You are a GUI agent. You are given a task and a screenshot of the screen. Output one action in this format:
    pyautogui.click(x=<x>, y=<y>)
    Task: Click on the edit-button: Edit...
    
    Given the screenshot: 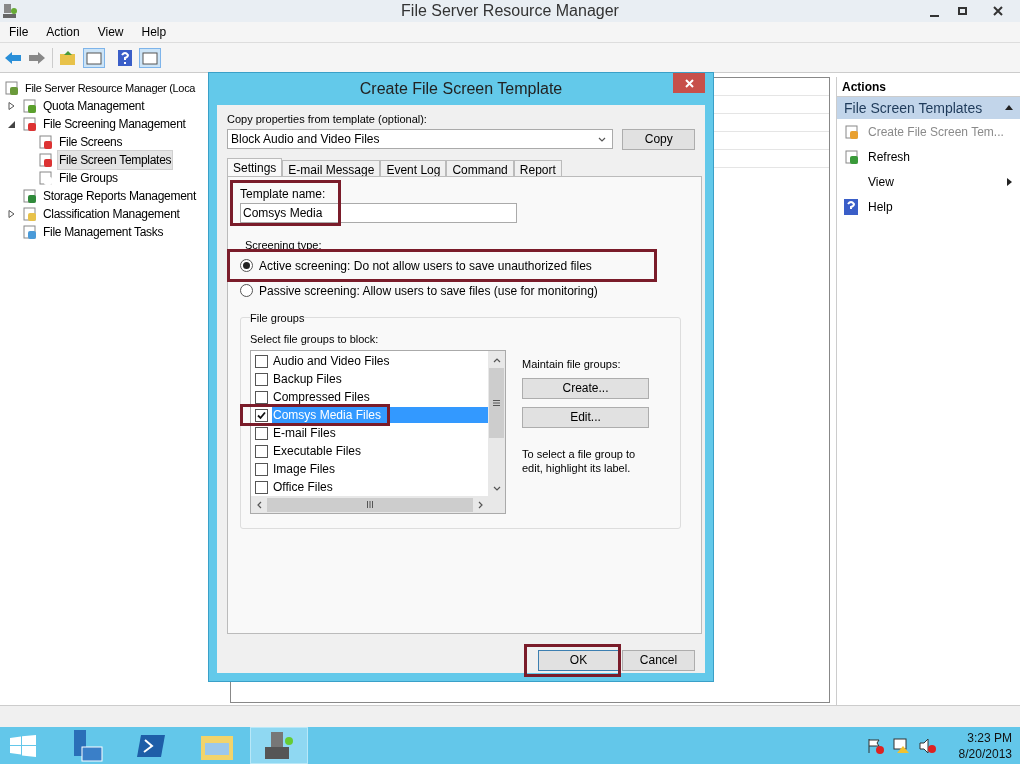 What is the action you would take?
    pyautogui.click(x=585, y=417)
    